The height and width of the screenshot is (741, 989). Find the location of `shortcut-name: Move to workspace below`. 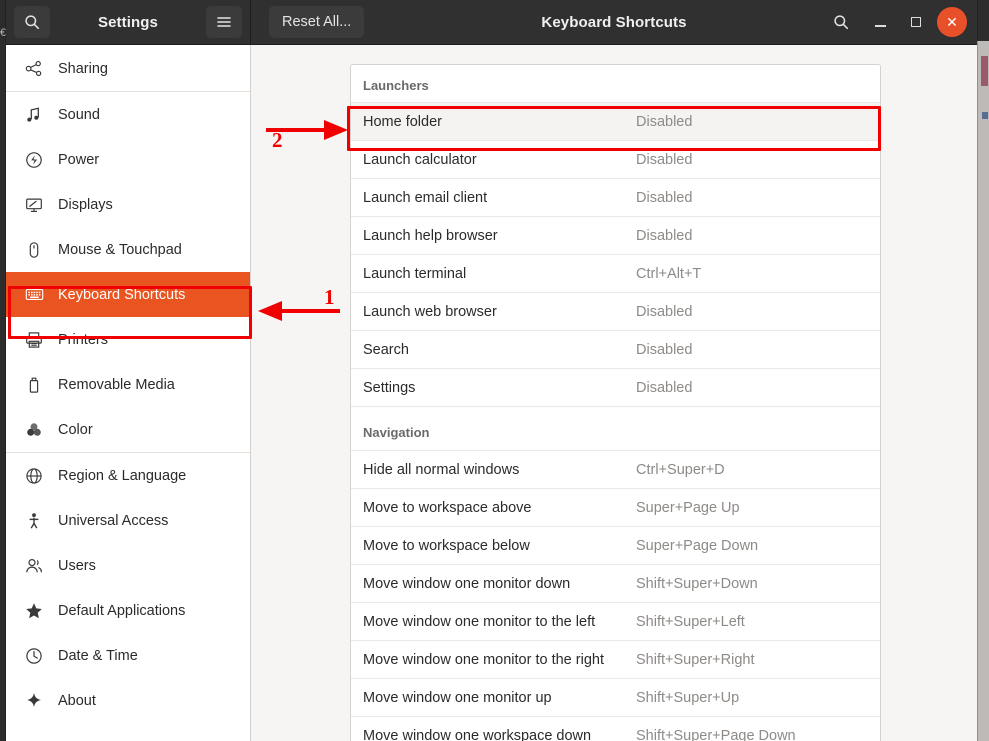

shortcut-name: Move to workspace below is located at coordinates (446, 545).